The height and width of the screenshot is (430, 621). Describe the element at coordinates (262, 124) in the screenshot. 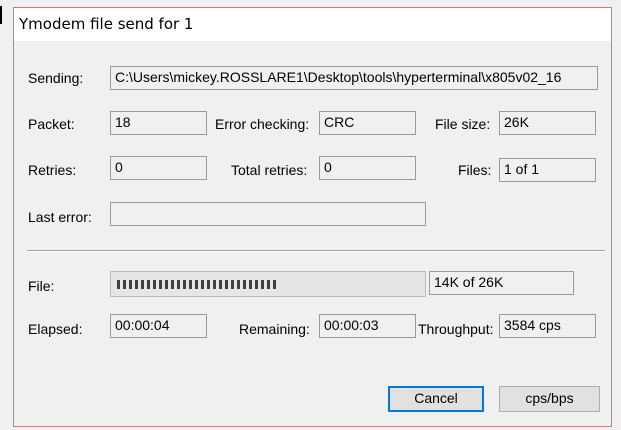

I see `error-checking-label: Error checking:` at that location.